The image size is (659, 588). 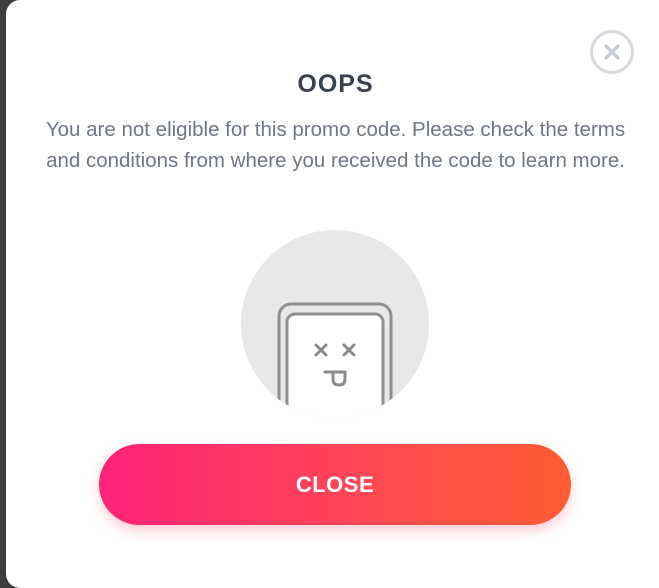 What do you see at coordinates (335, 360) in the screenshot?
I see `dead-device-face-icon` at bounding box center [335, 360].